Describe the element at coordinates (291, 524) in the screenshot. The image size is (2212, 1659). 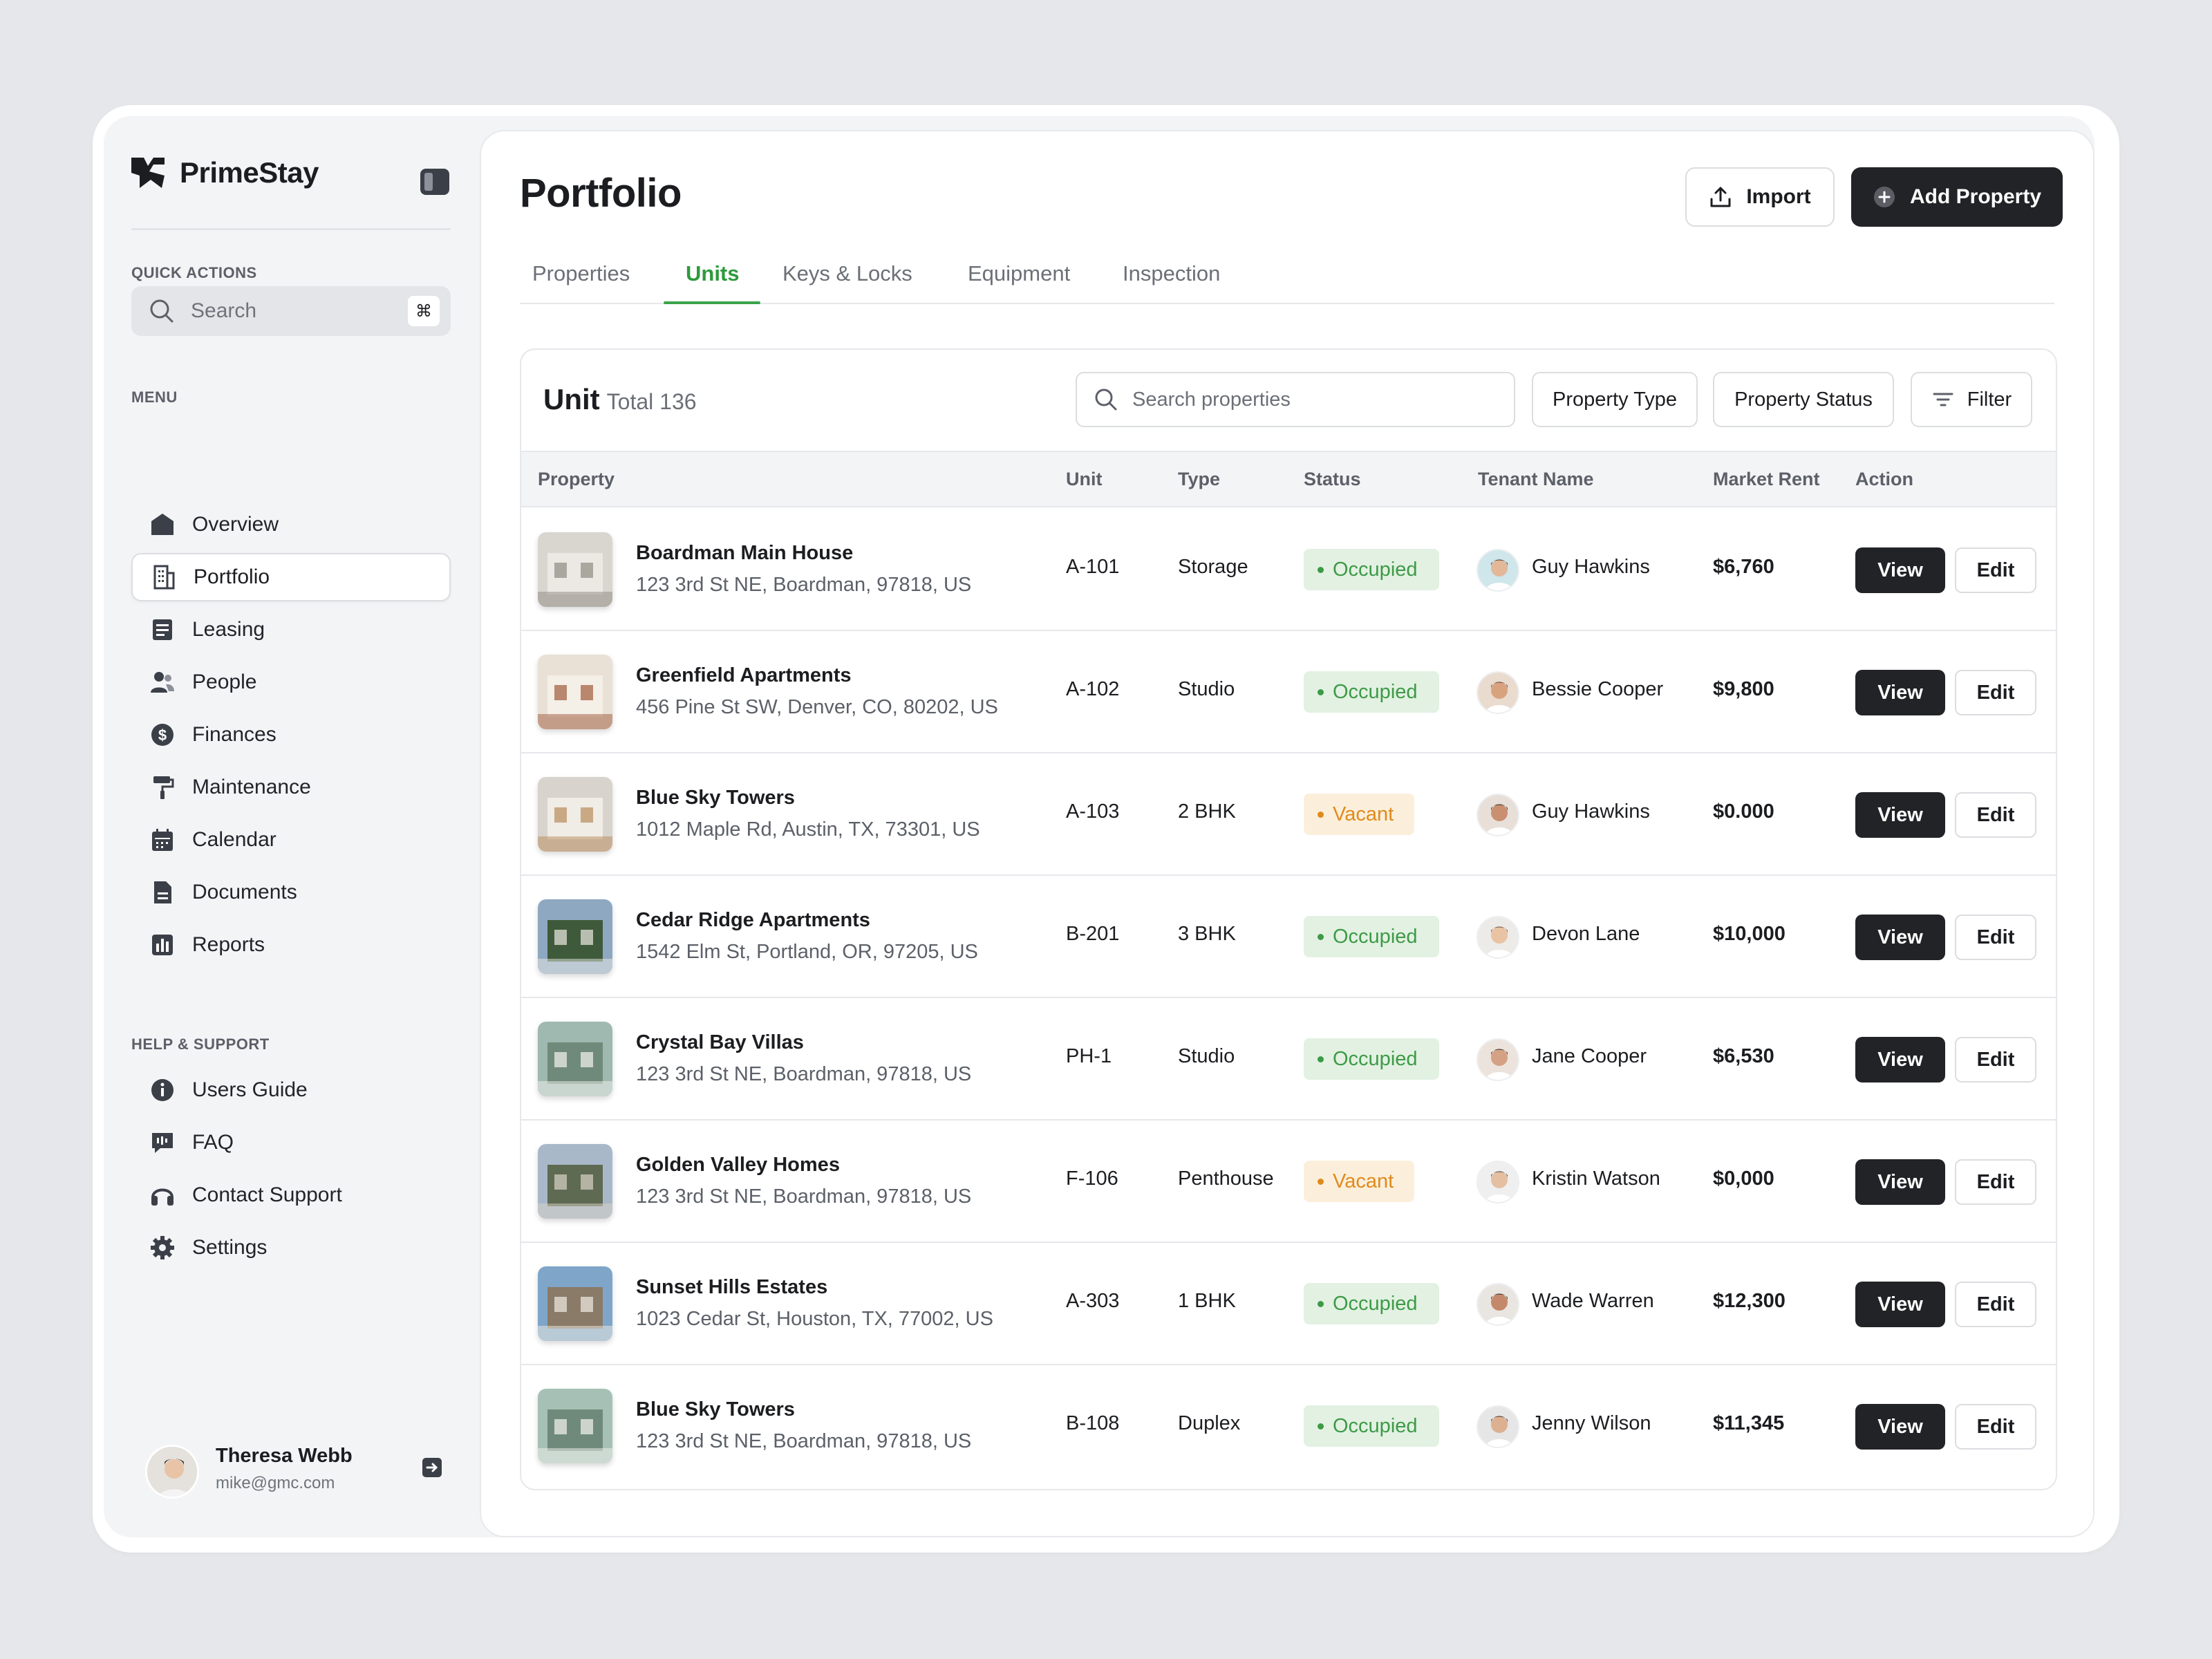
I see `sidebar-item-overview: Overview` at that location.